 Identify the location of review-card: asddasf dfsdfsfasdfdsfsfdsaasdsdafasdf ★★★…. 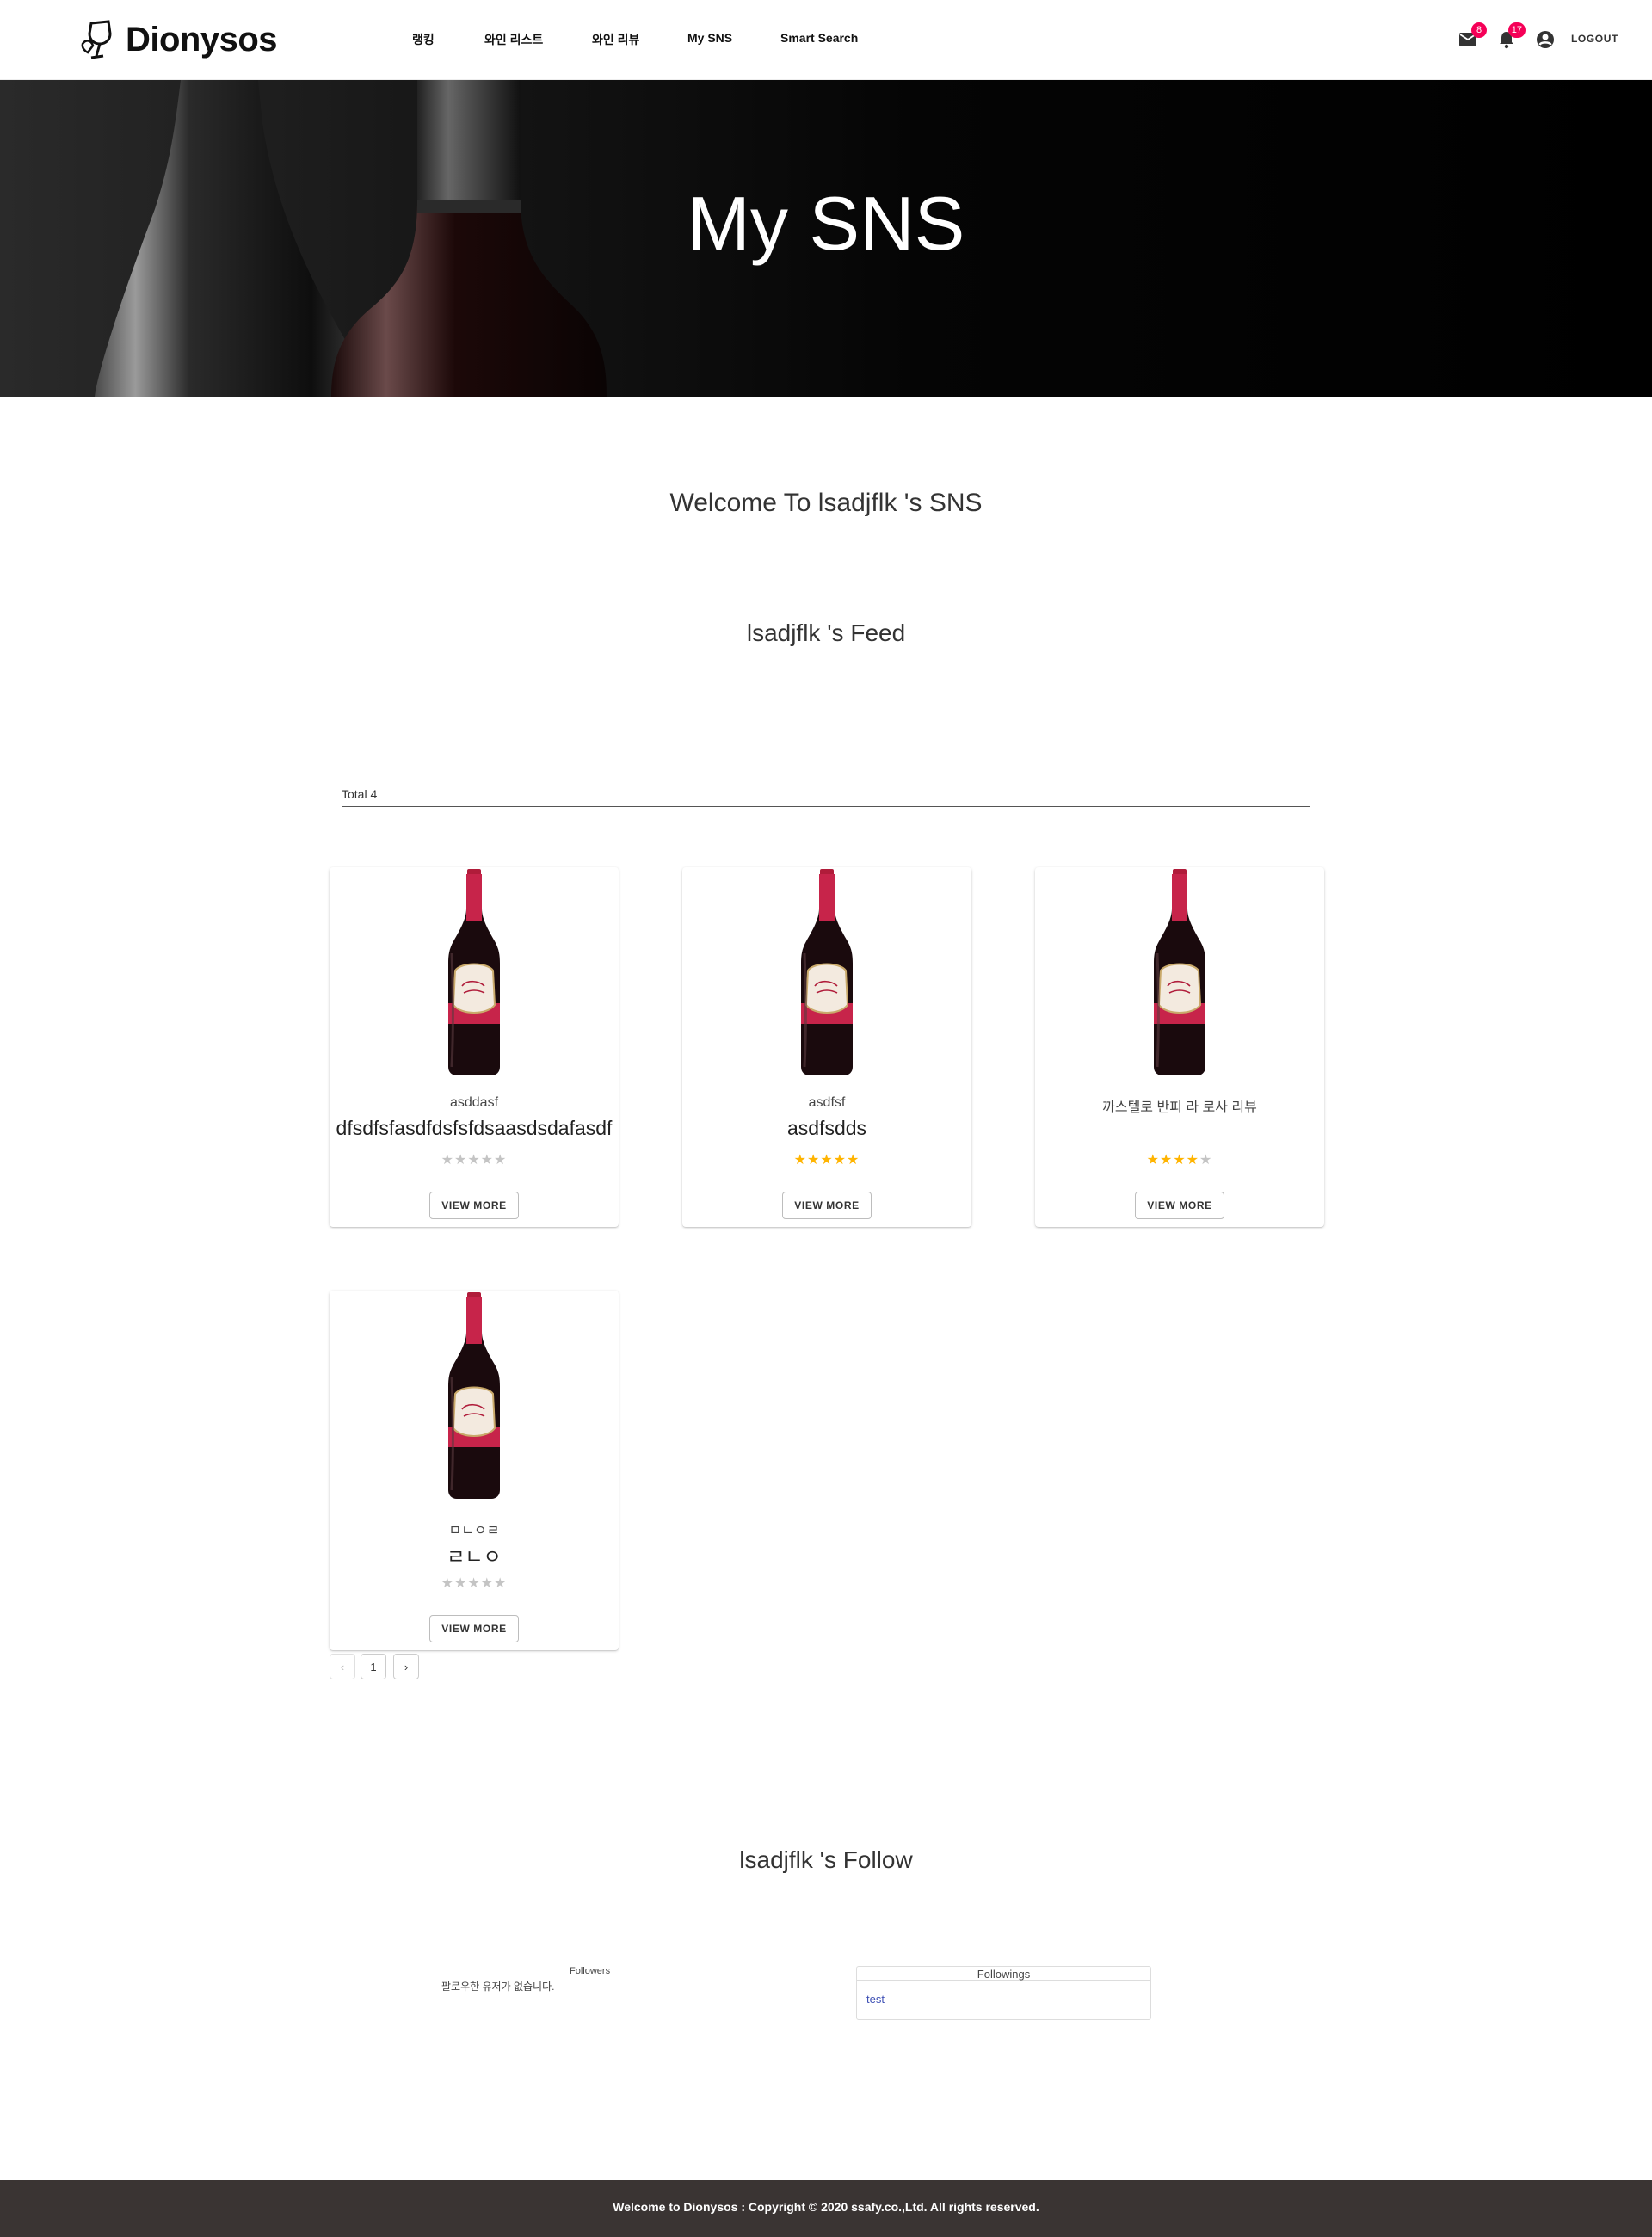
(474, 1047).